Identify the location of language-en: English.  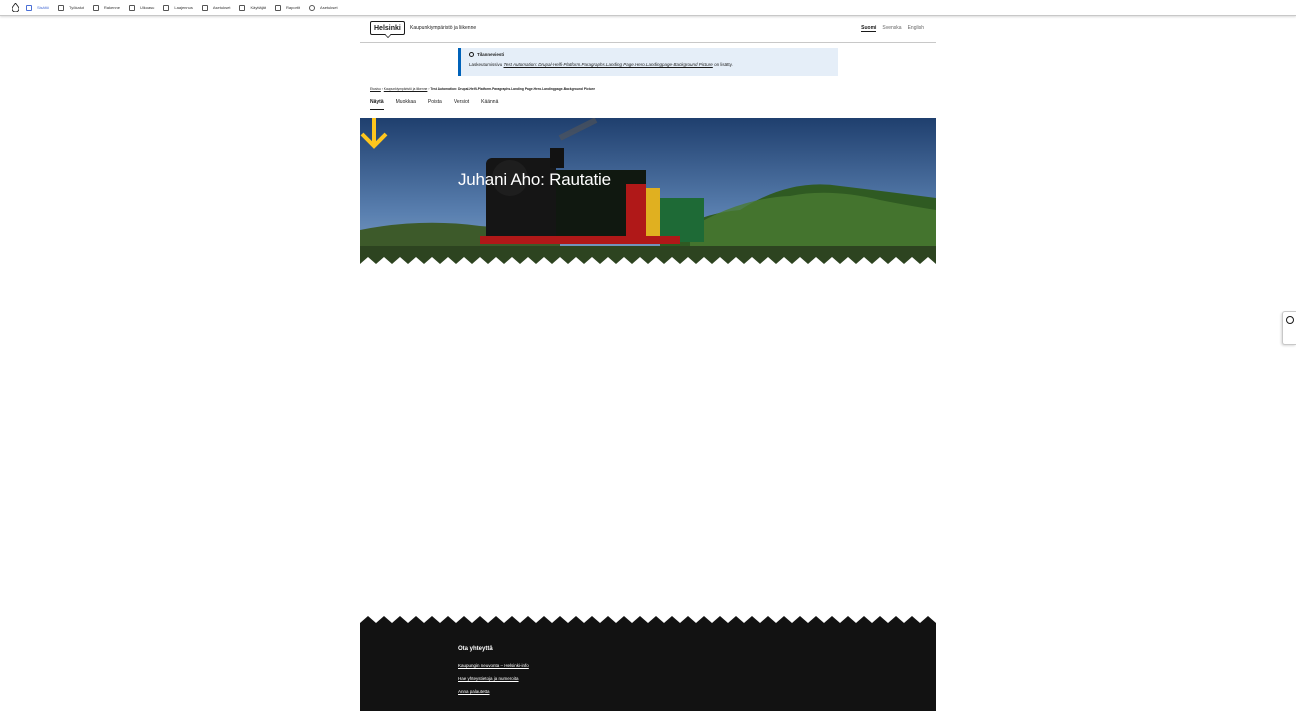
(916, 28).